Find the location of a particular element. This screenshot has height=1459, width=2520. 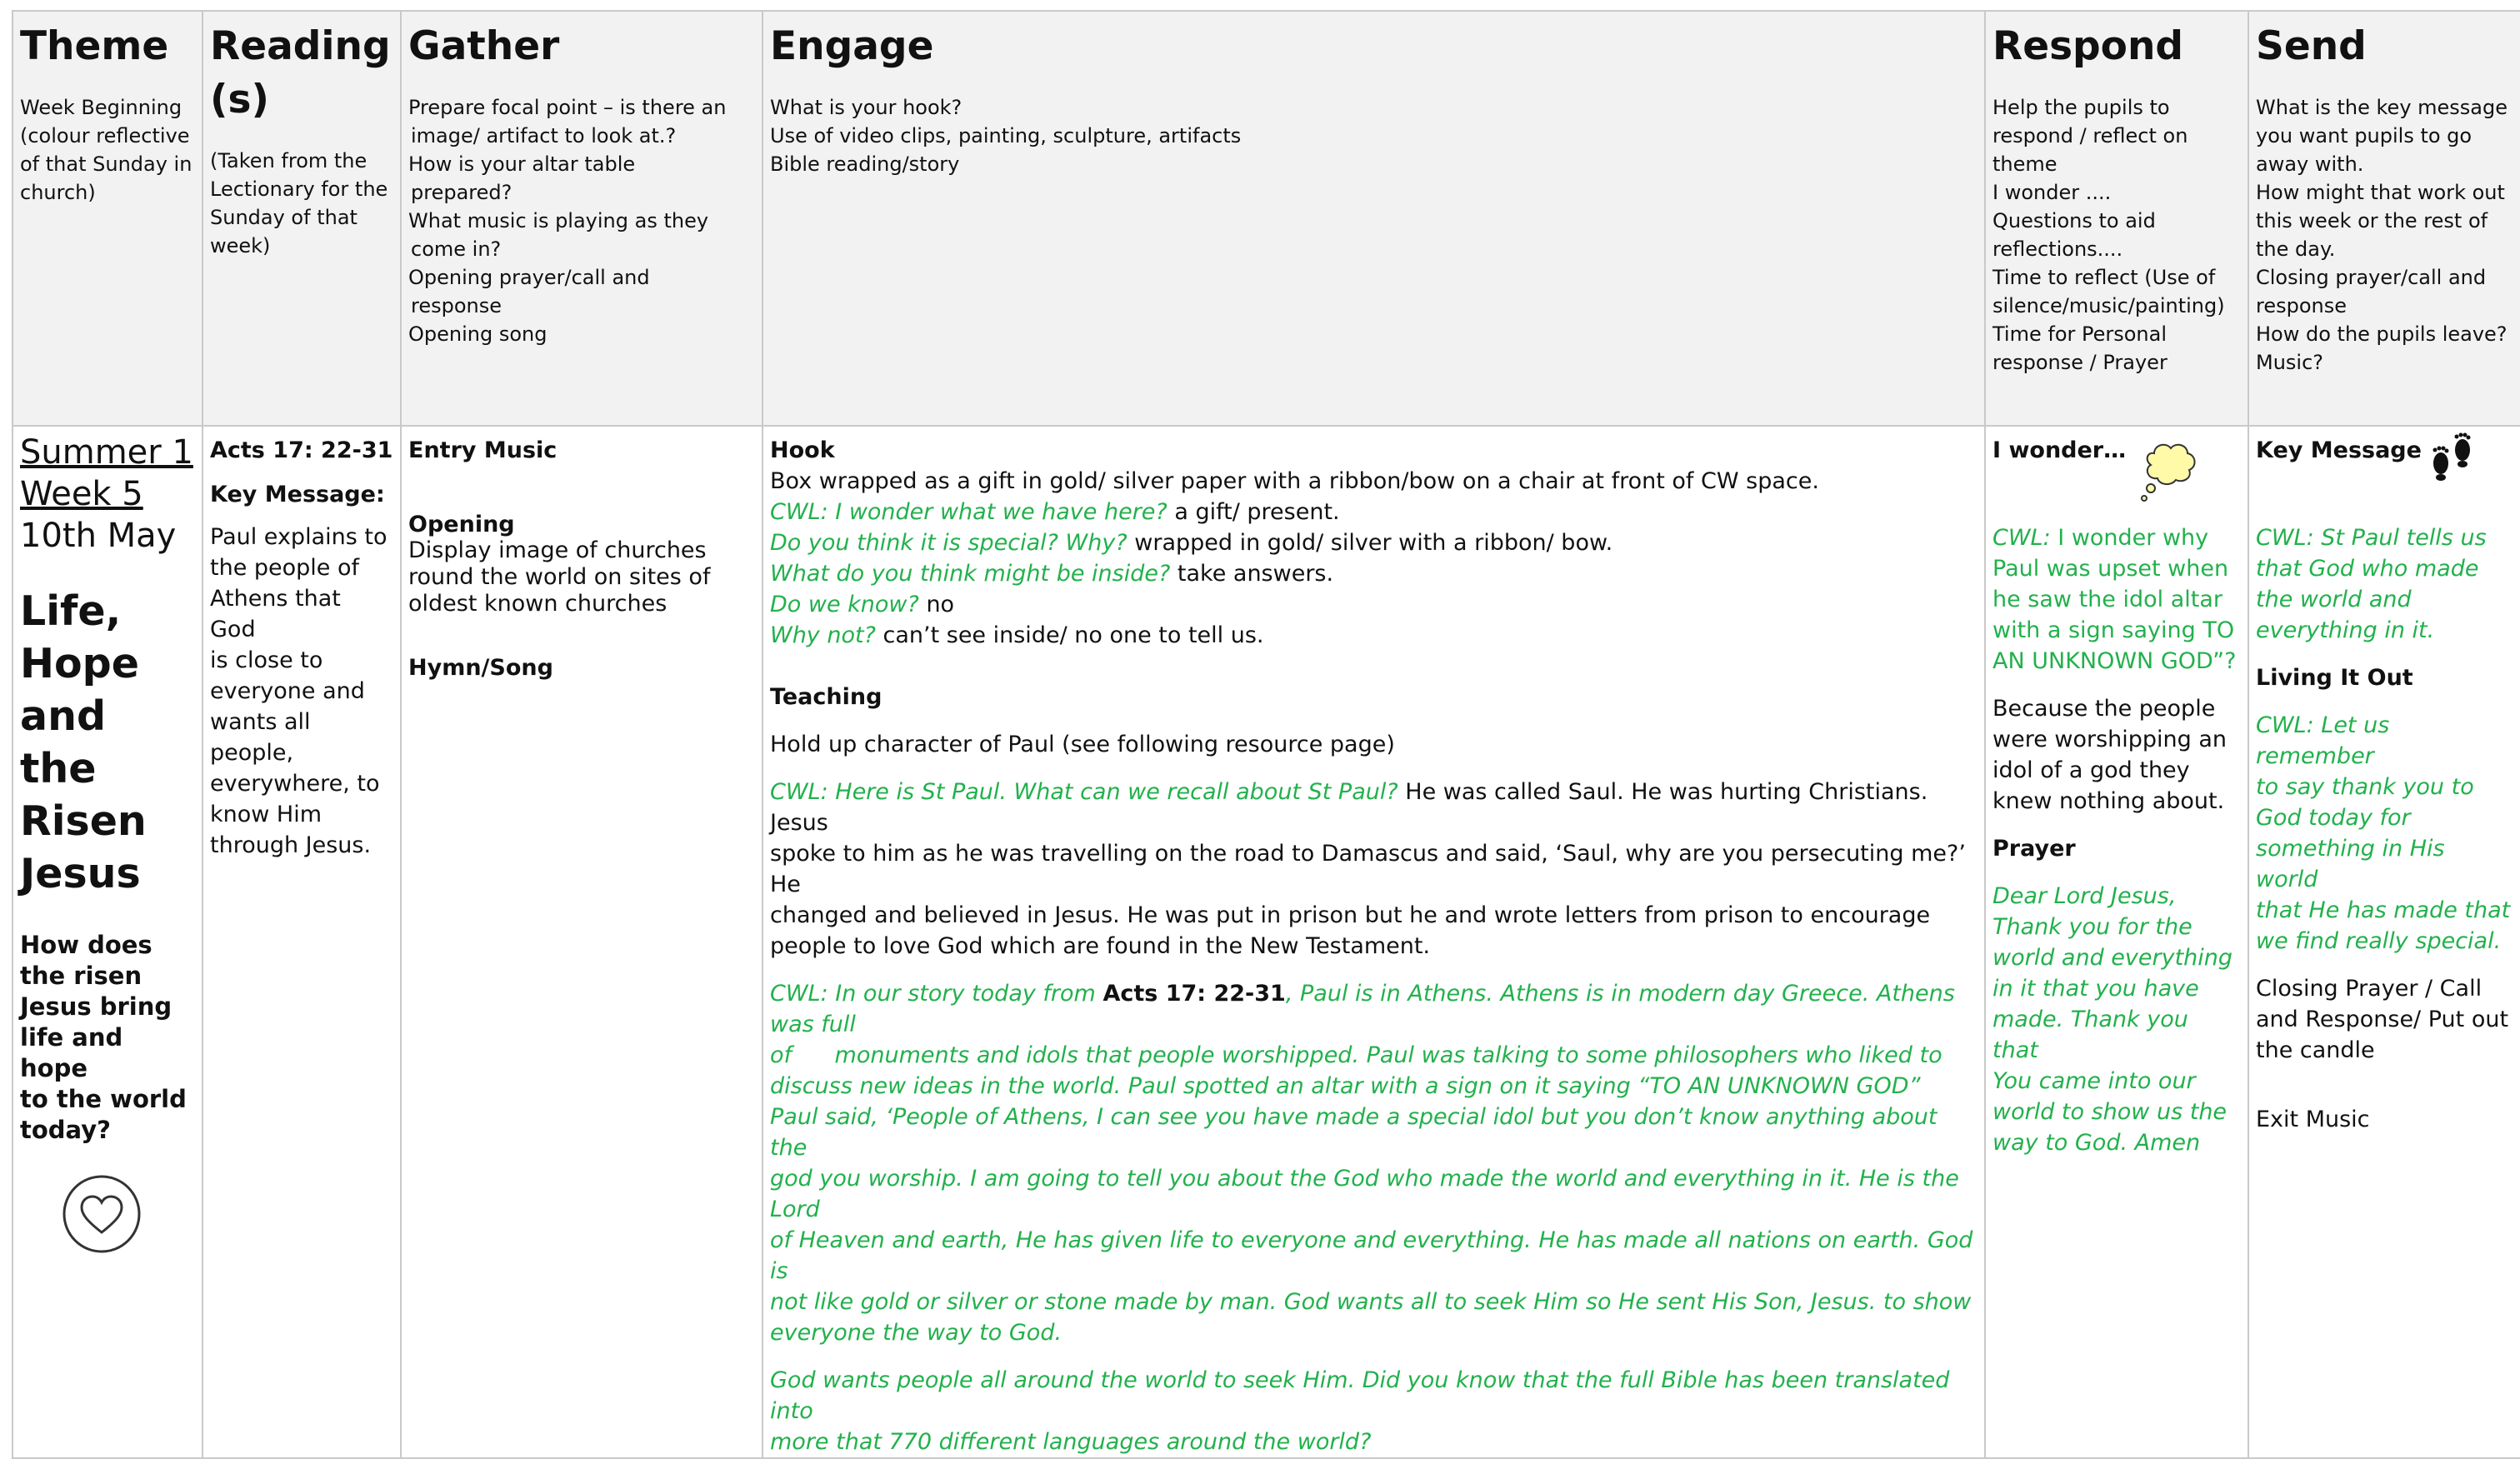

header-reading-title: Reading is located at coordinates (300, 46).